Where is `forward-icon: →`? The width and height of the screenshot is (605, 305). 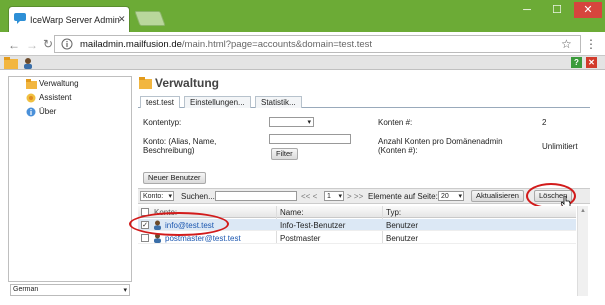
forward-icon: → is located at coordinates (32, 45).